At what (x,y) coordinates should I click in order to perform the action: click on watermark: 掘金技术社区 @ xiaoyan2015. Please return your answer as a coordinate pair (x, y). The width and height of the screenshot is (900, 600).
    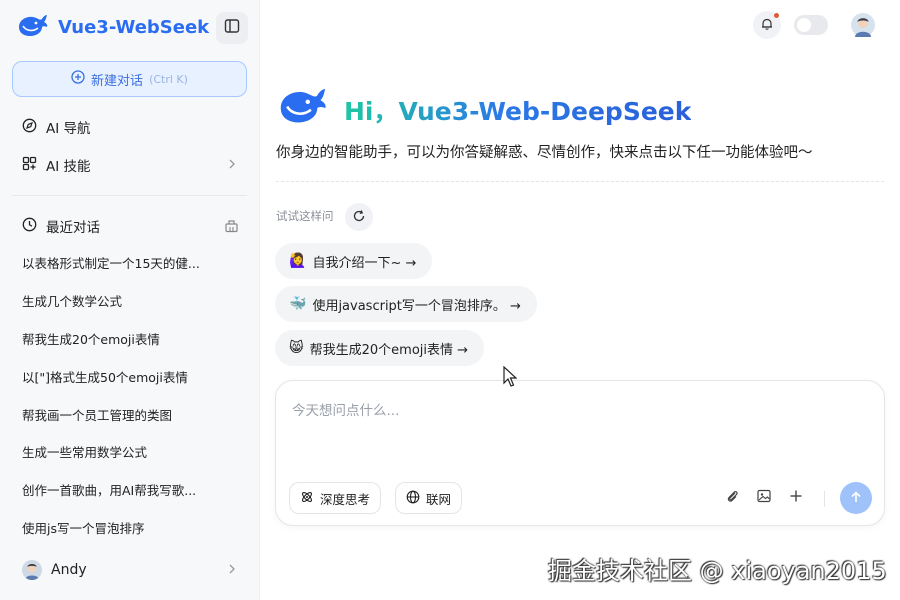
    Looking at the image, I should click on (717, 571).